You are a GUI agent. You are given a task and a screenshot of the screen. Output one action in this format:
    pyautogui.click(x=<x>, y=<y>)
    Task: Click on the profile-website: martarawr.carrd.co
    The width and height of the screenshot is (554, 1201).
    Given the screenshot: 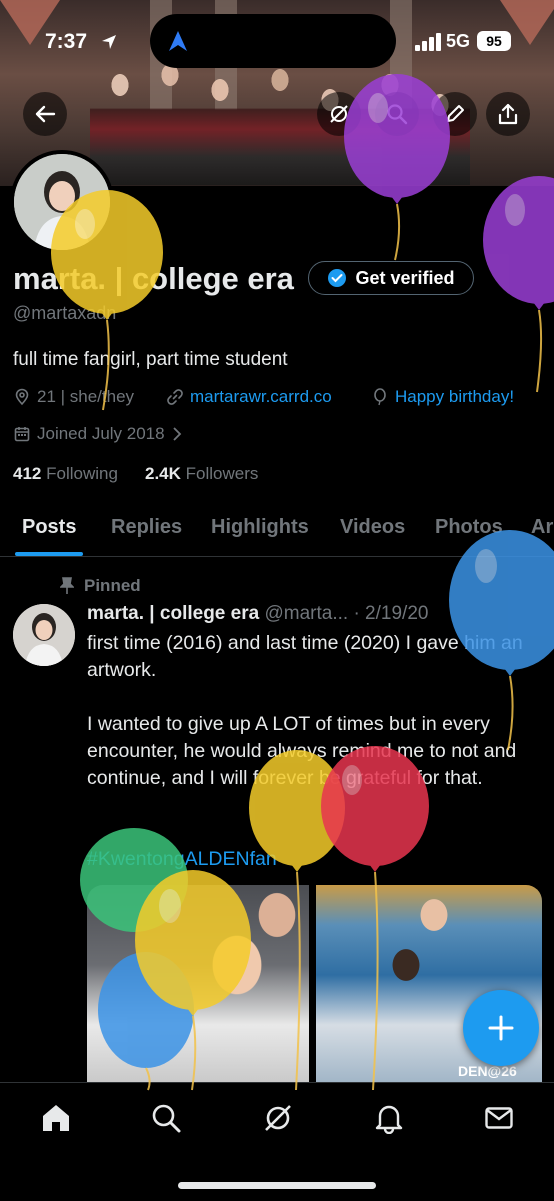 What is the action you would take?
    pyautogui.click(x=249, y=397)
    